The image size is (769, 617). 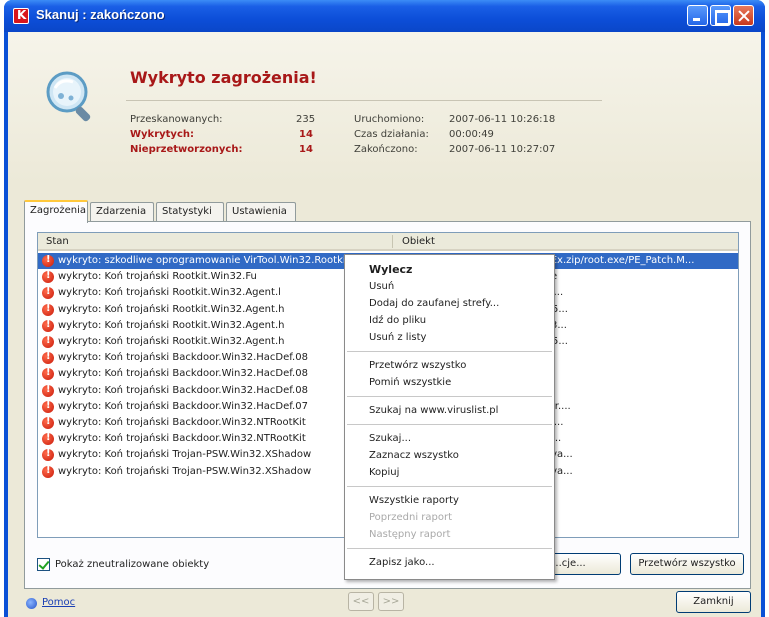 I want to click on show-neutralized-label: Pokaż zneutralizowane obiekty, so click(x=132, y=564).